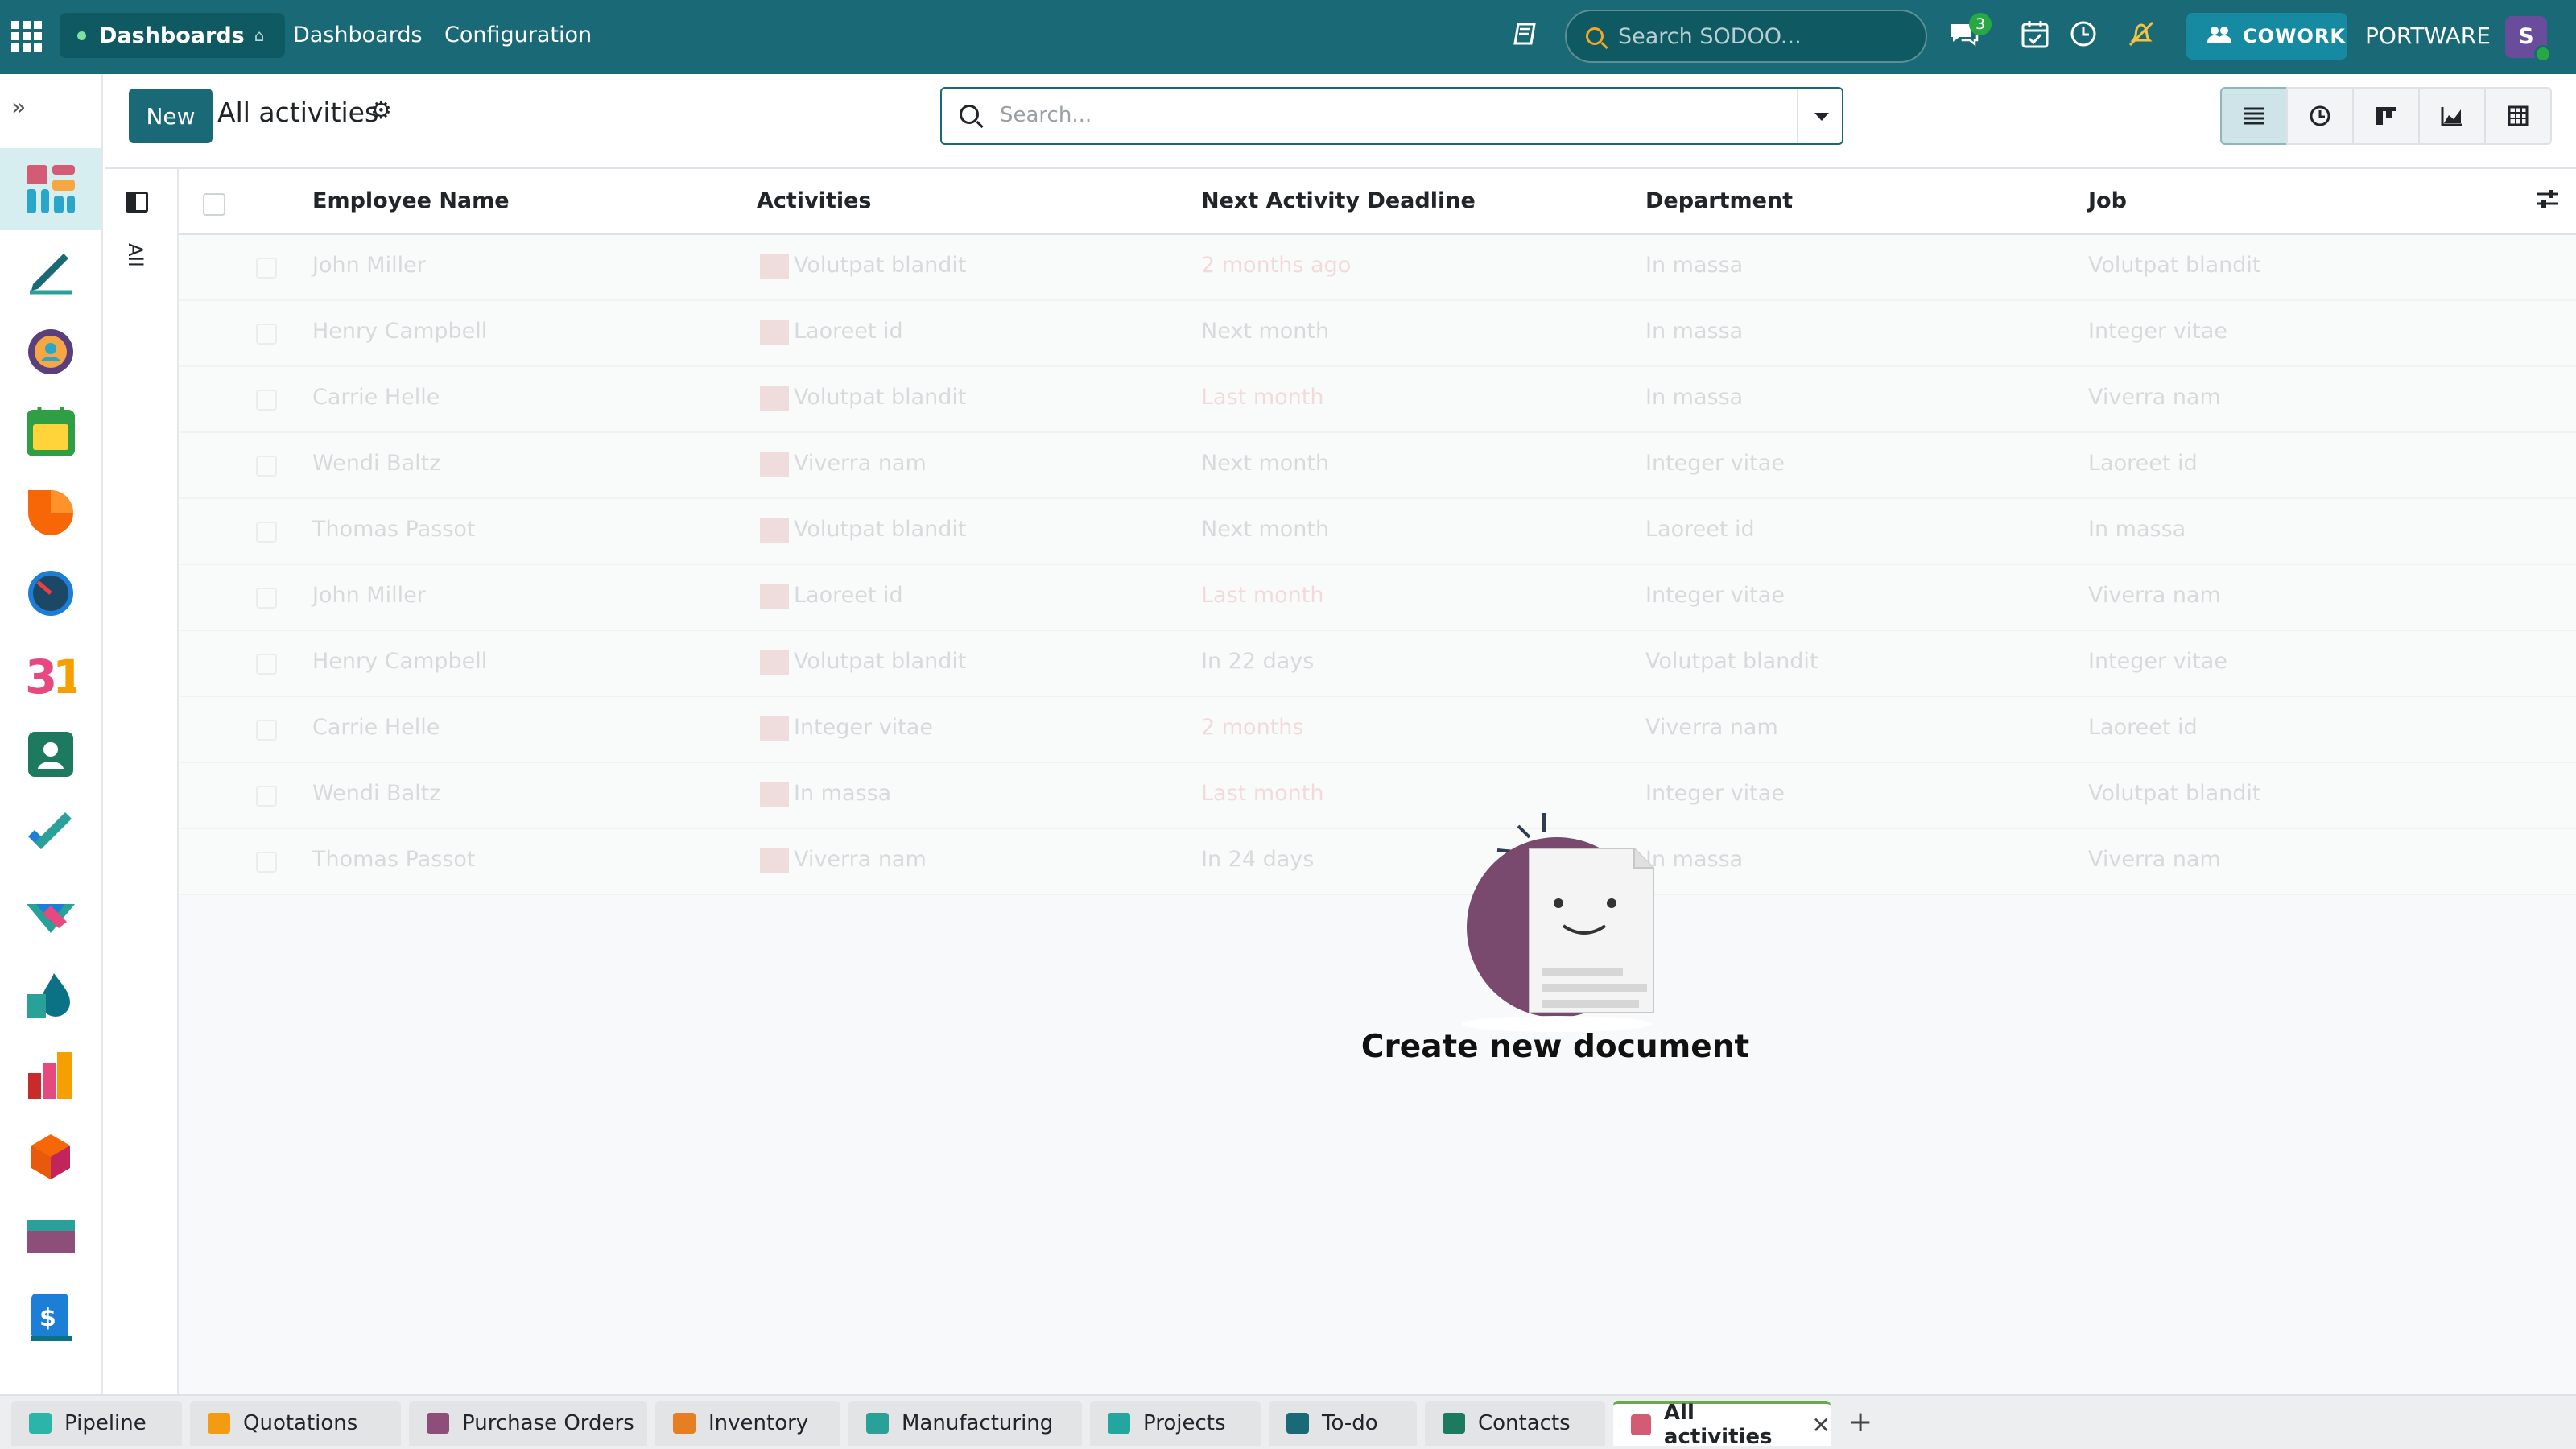 The width and height of the screenshot is (2576, 1449). What do you see at coordinates (2141, 38) in the screenshot?
I see `notifications-off-icon` at bounding box center [2141, 38].